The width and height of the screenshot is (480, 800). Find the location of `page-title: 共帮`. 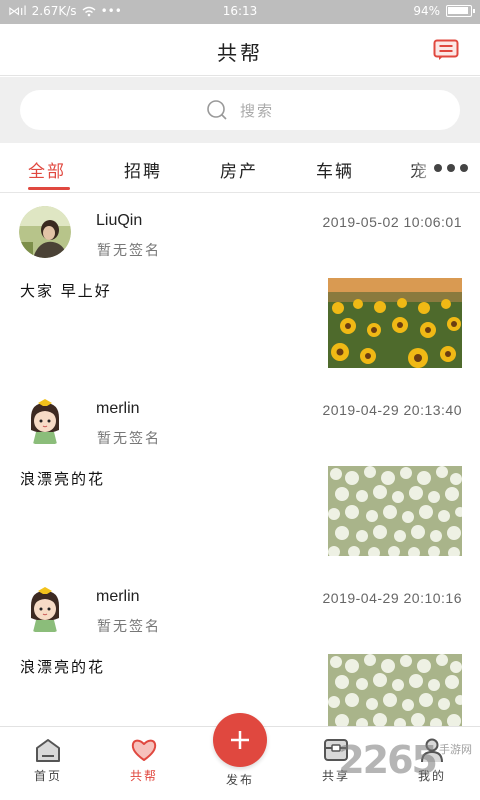

page-title: 共帮 is located at coordinates (240, 53).